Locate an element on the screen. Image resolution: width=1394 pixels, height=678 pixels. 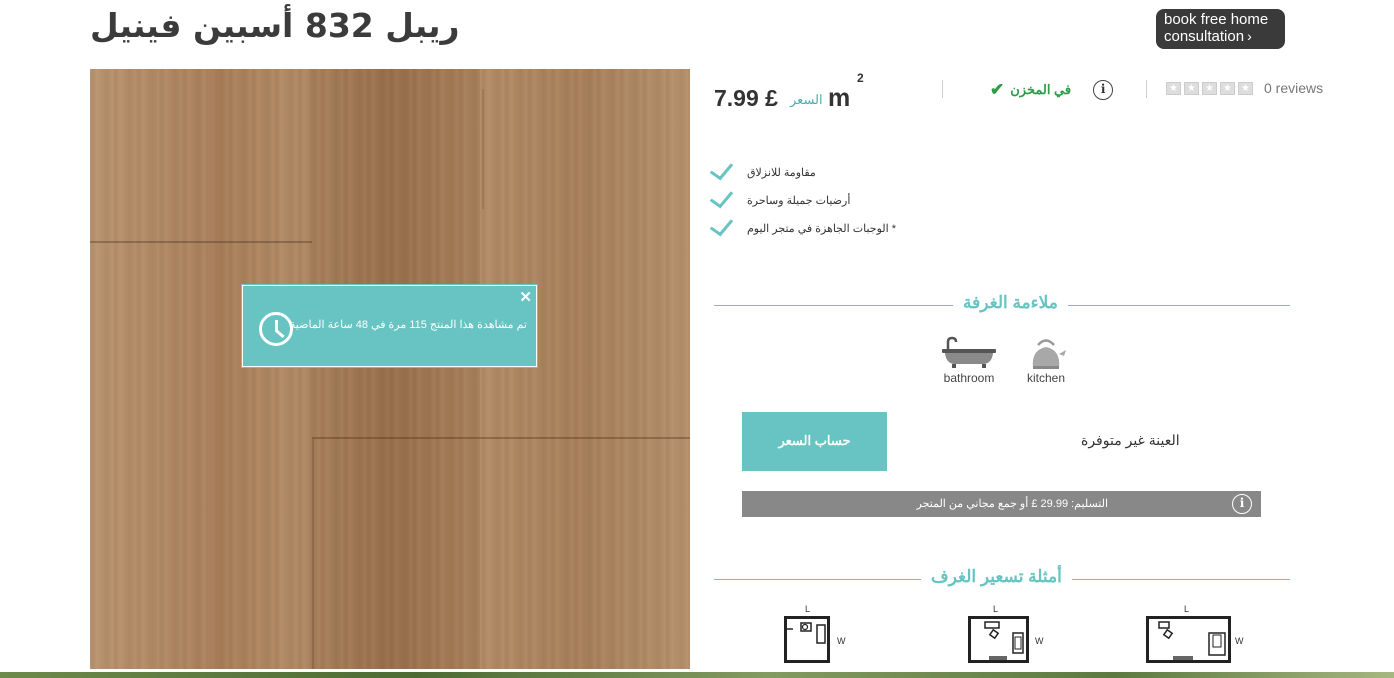
feature-item: مقاومة للانزلاق is located at coordinates (810, 176).